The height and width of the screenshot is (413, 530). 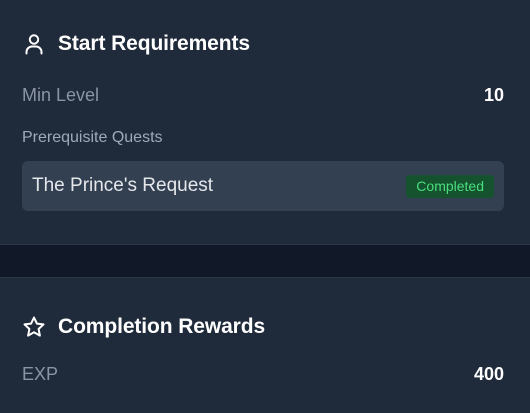 What do you see at coordinates (154, 43) in the screenshot?
I see `start-requirements-title: Start Requirements` at bounding box center [154, 43].